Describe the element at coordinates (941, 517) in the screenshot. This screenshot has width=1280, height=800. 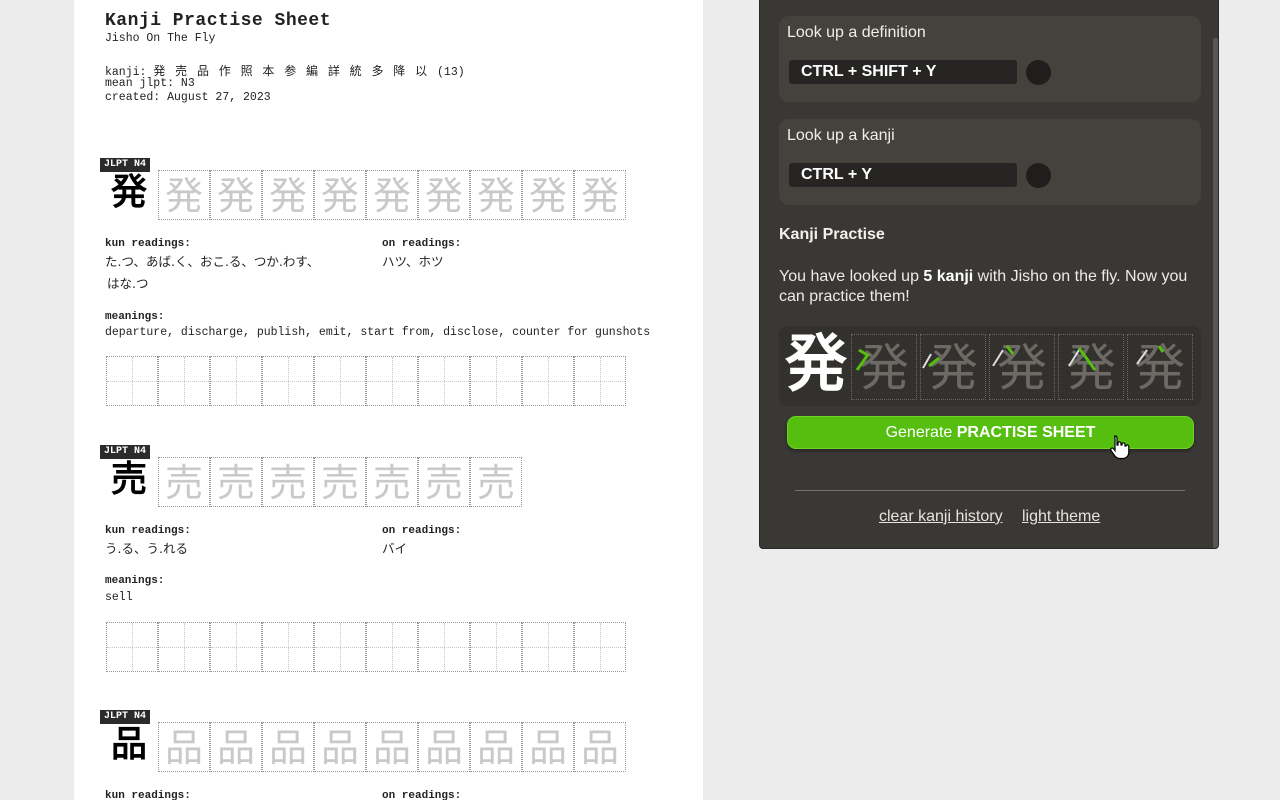
I see `clear-kanji-history-link: clear kanji history` at that location.